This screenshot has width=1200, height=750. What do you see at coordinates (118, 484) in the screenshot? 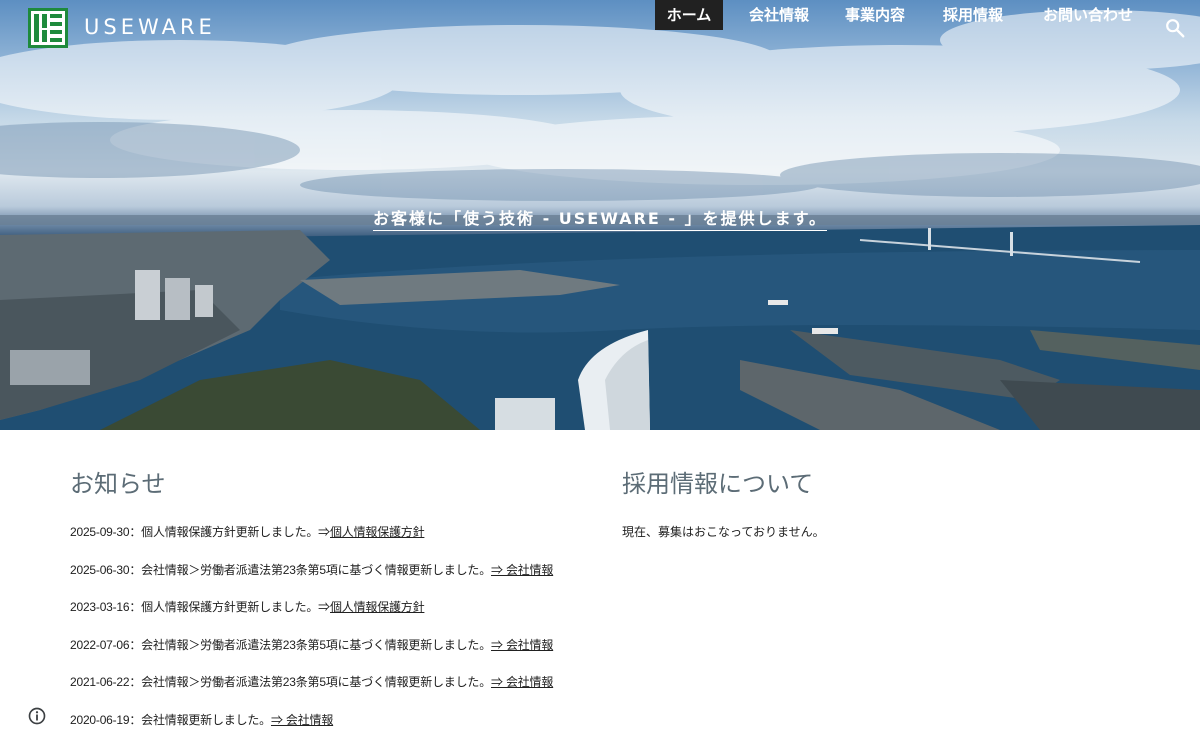
I see `news-title: お知らせ` at bounding box center [118, 484].